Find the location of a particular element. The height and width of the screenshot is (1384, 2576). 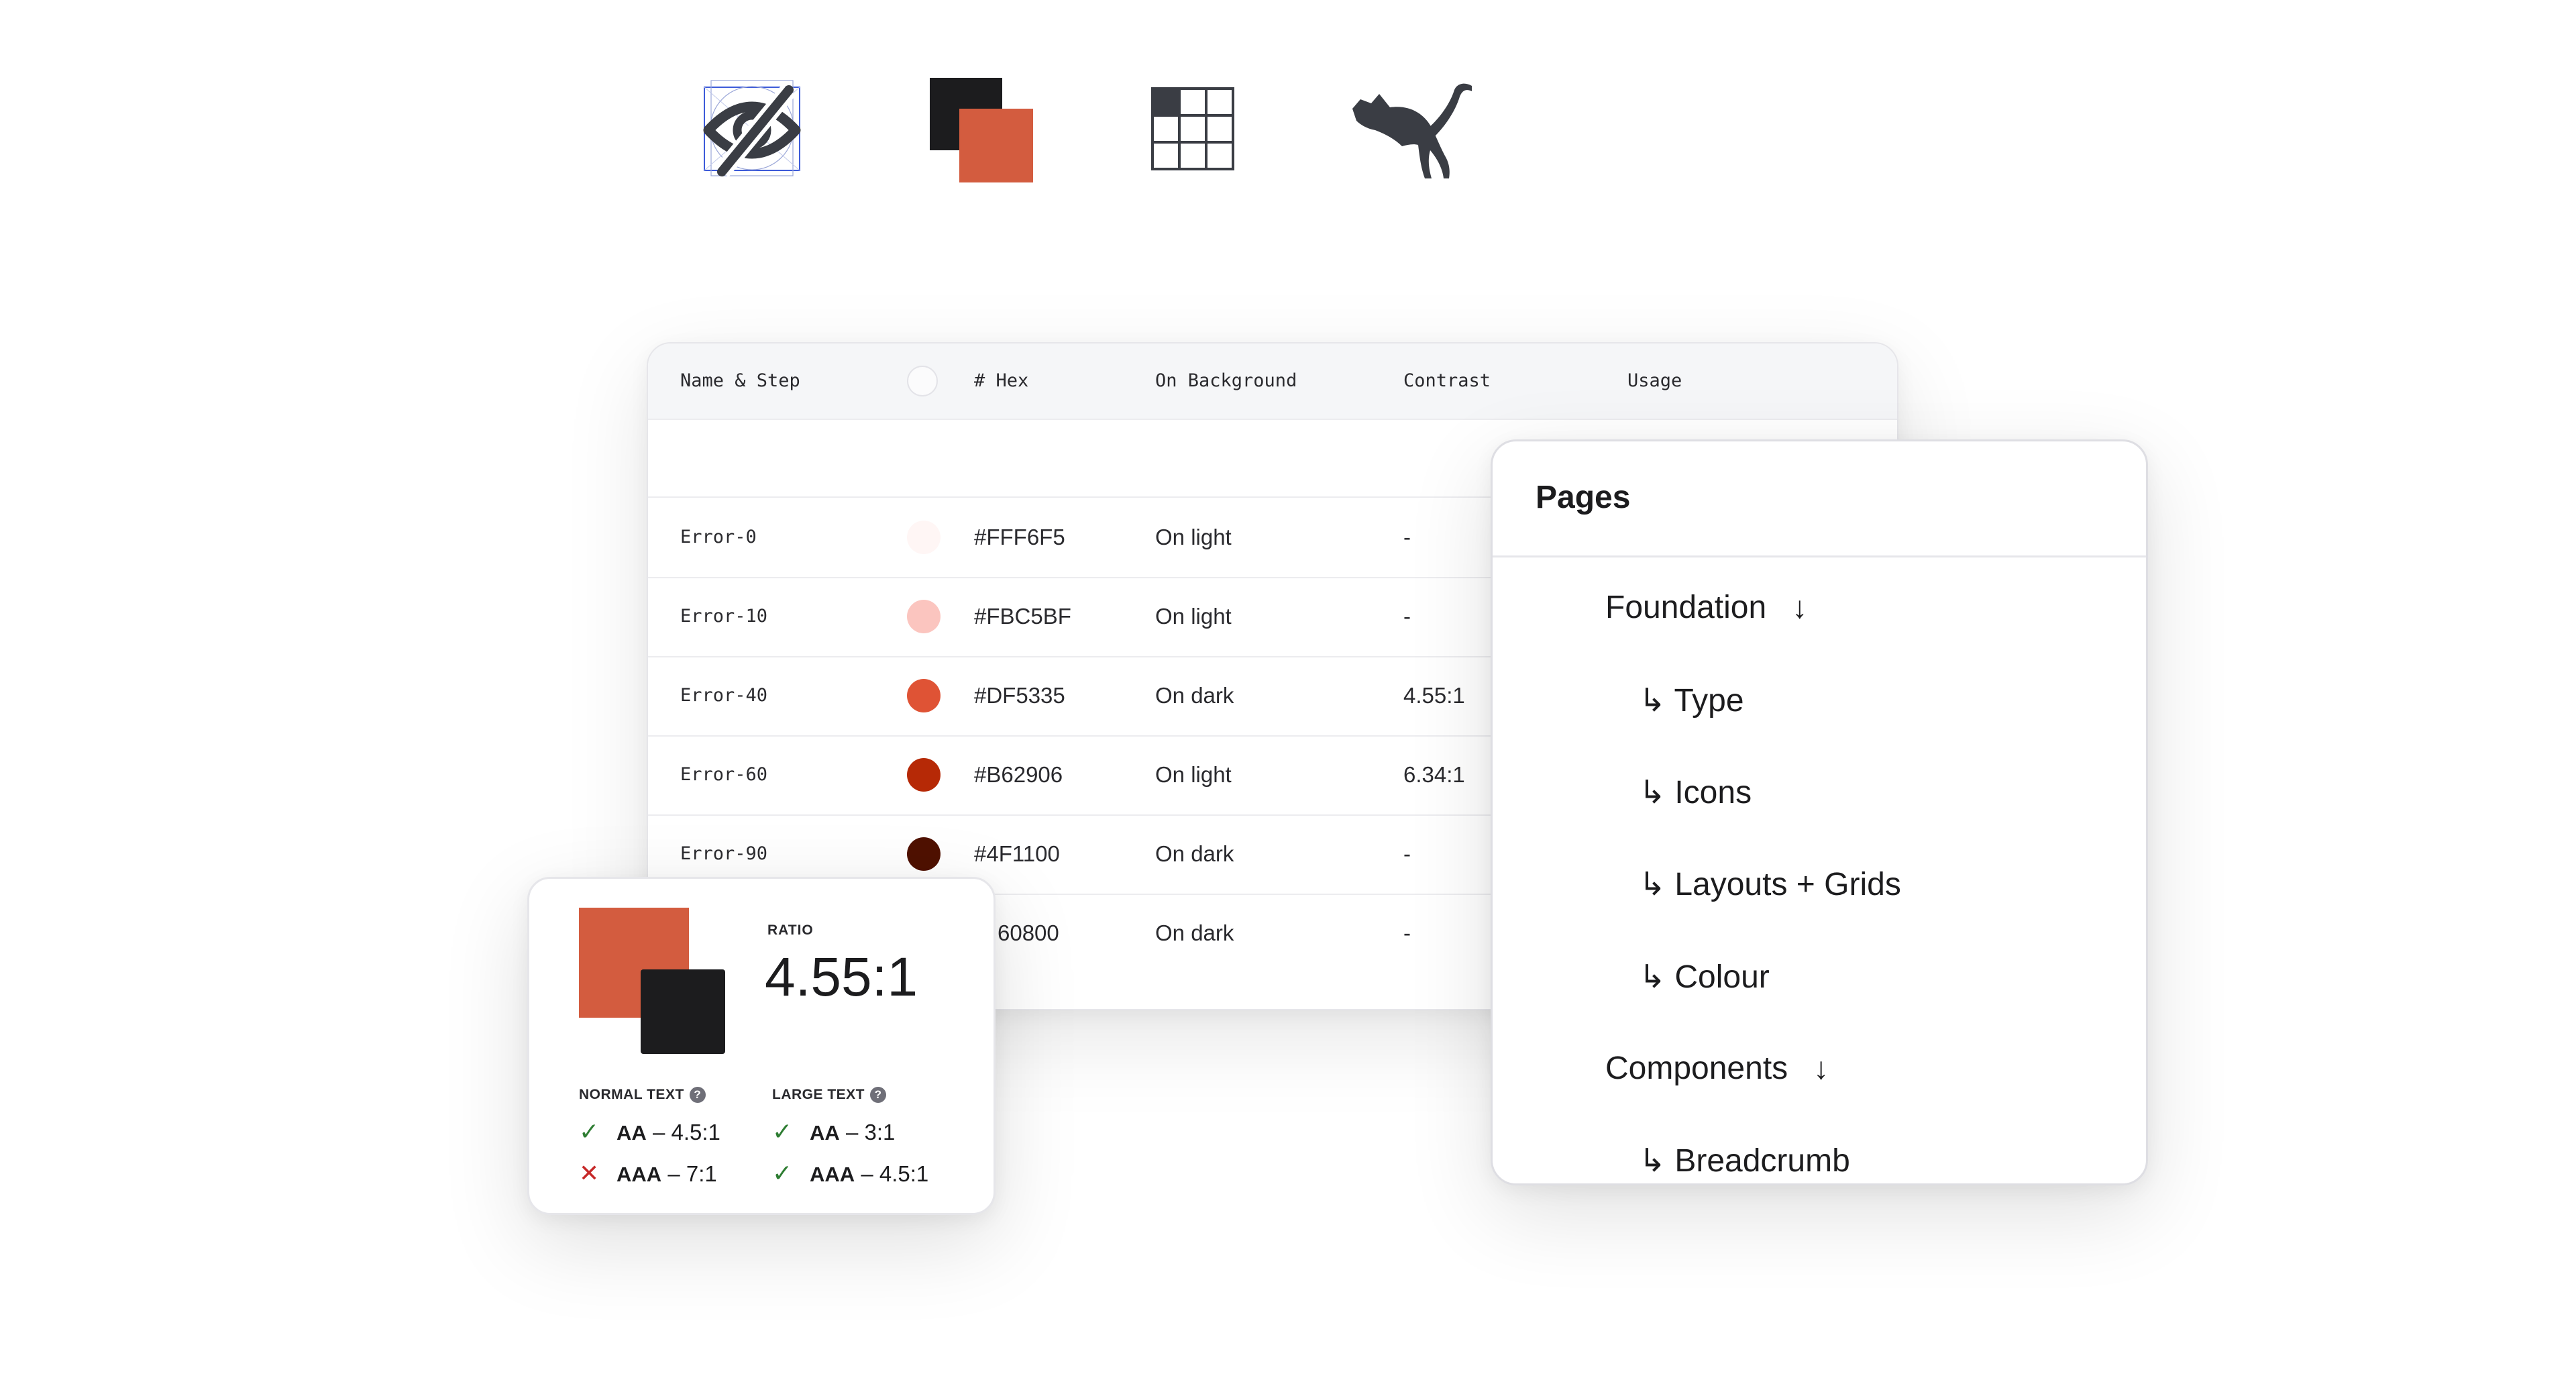

page-item-label: Type is located at coordinates (1709, 700).